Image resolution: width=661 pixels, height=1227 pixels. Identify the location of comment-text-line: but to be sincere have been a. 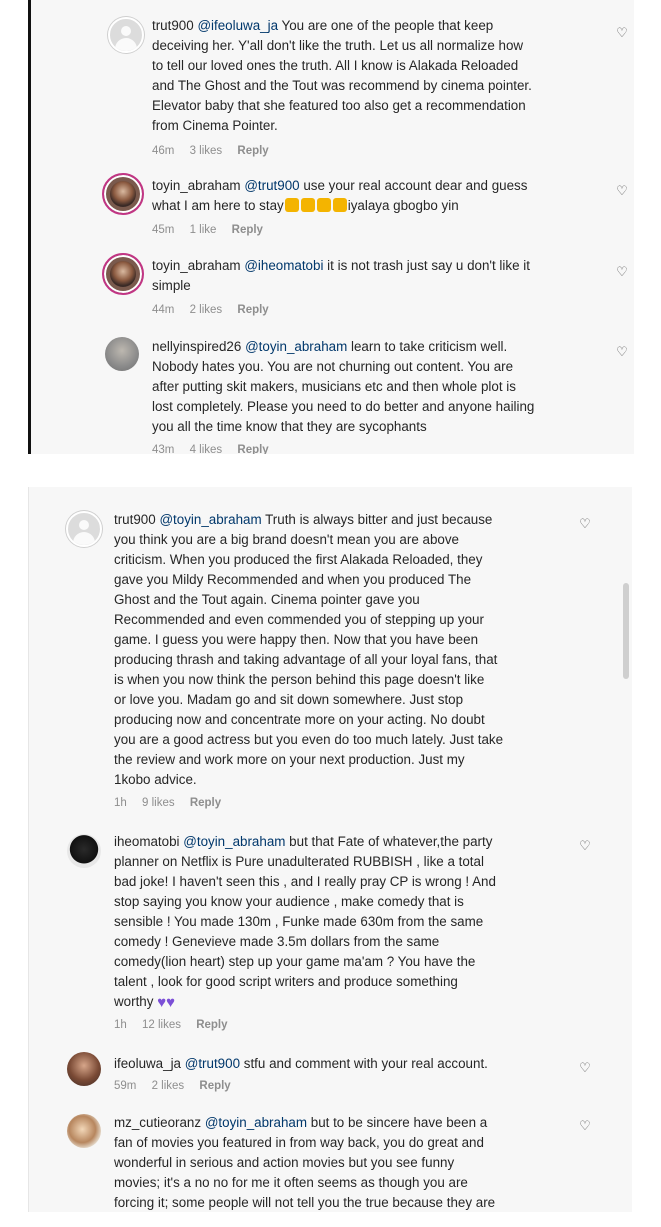
(399, 1122).